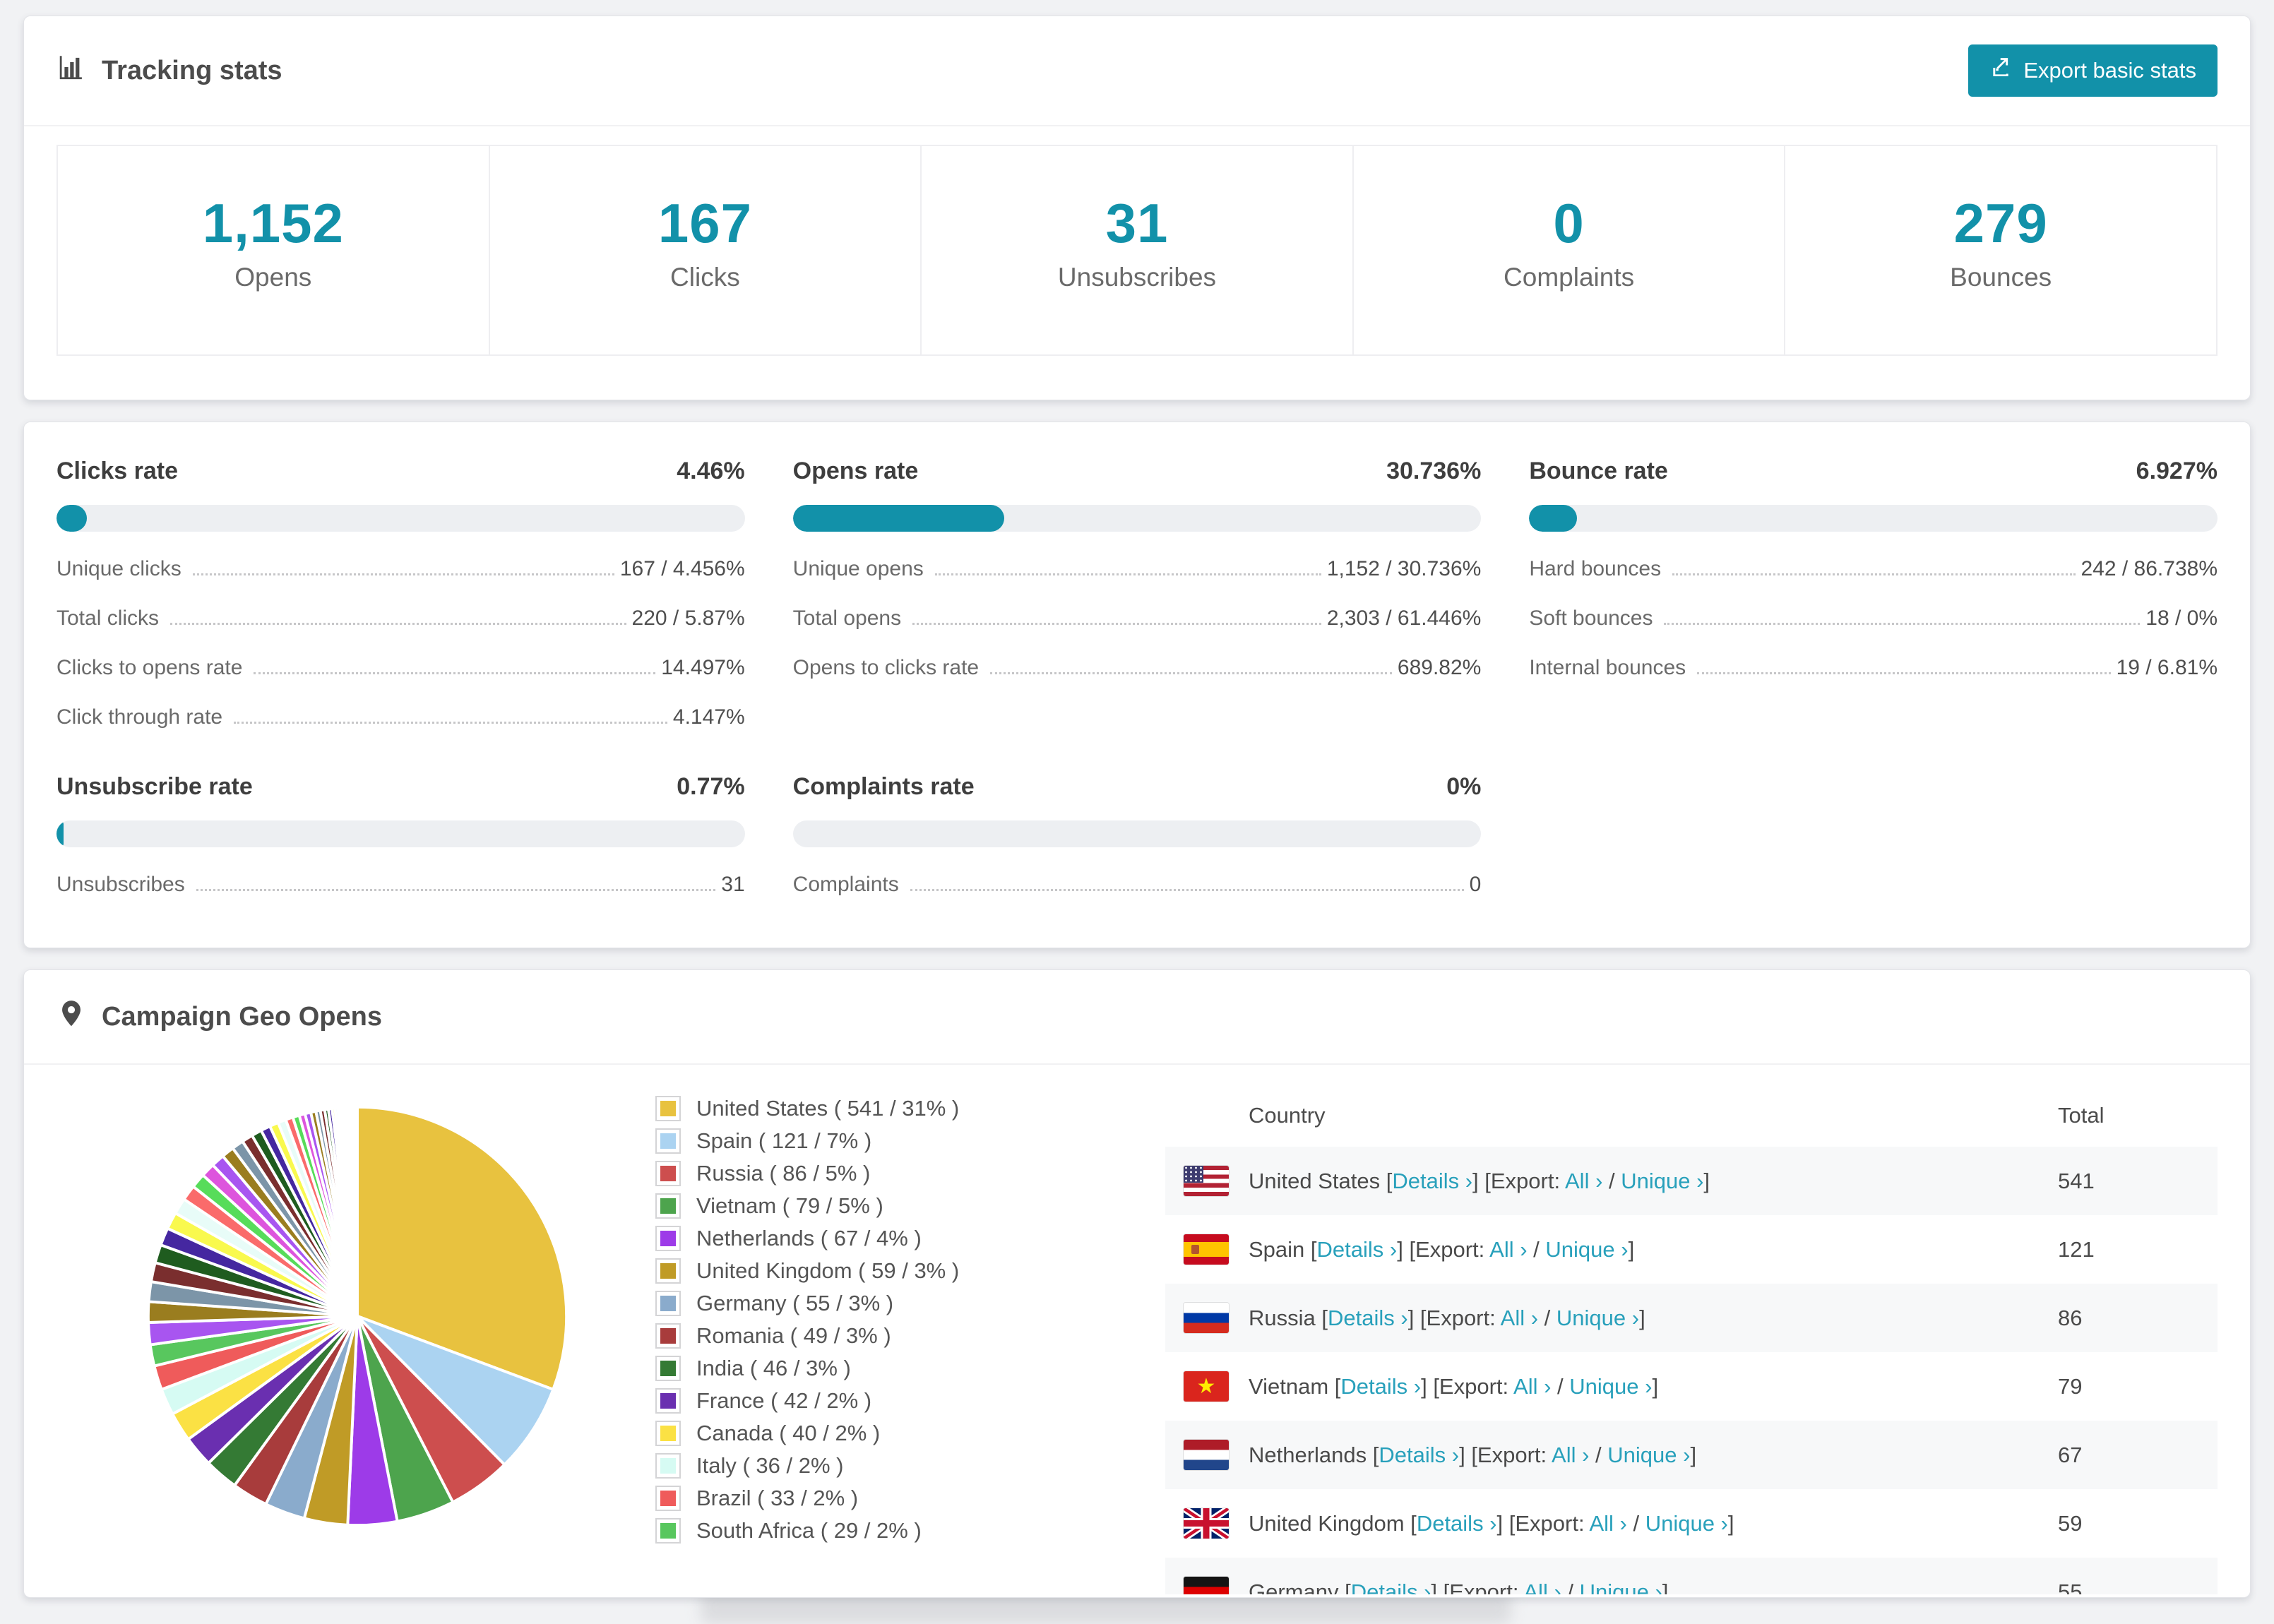  What do you see at coordinates (139, 717) in the screenshot?
I see `rate-row-label: Click through rate` at bounding box center [139, 717].